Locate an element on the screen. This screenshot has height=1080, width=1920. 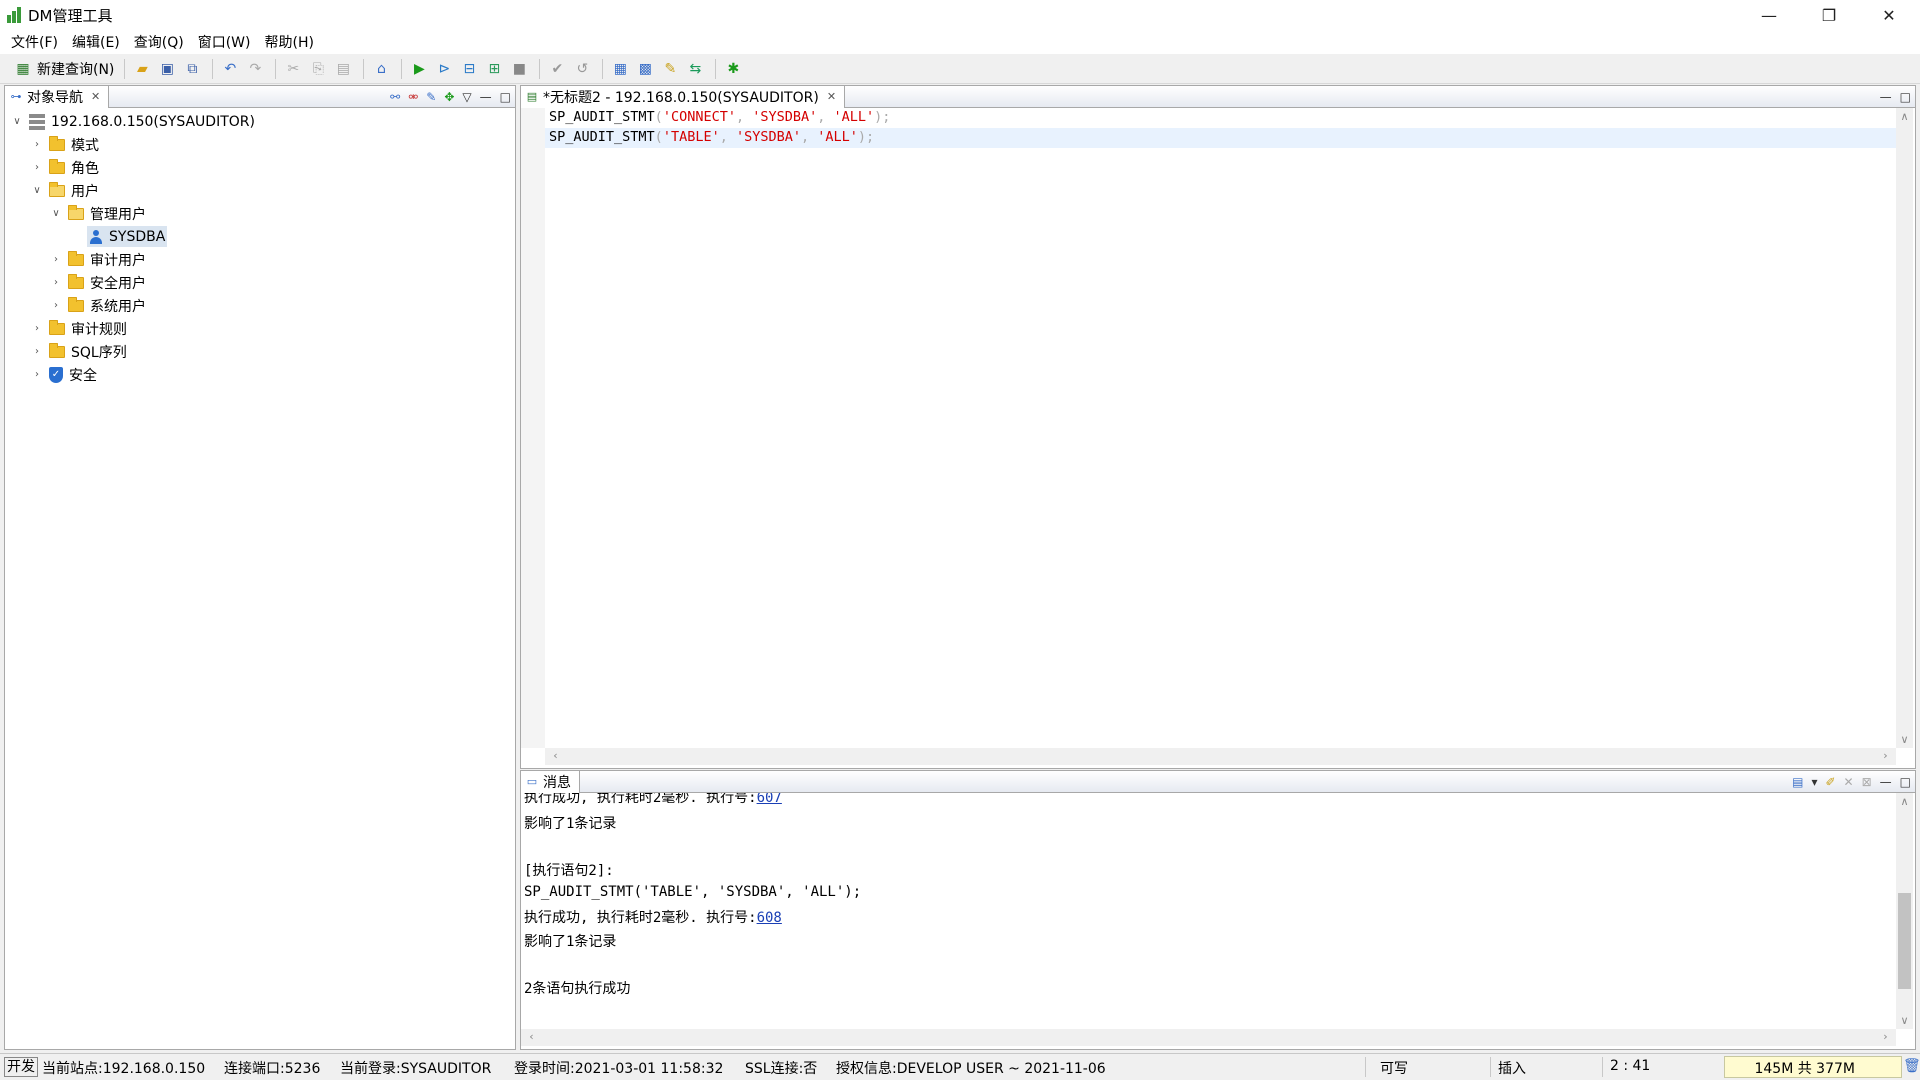
flow-icon: ⇆ is located at coordinates (695, 69).